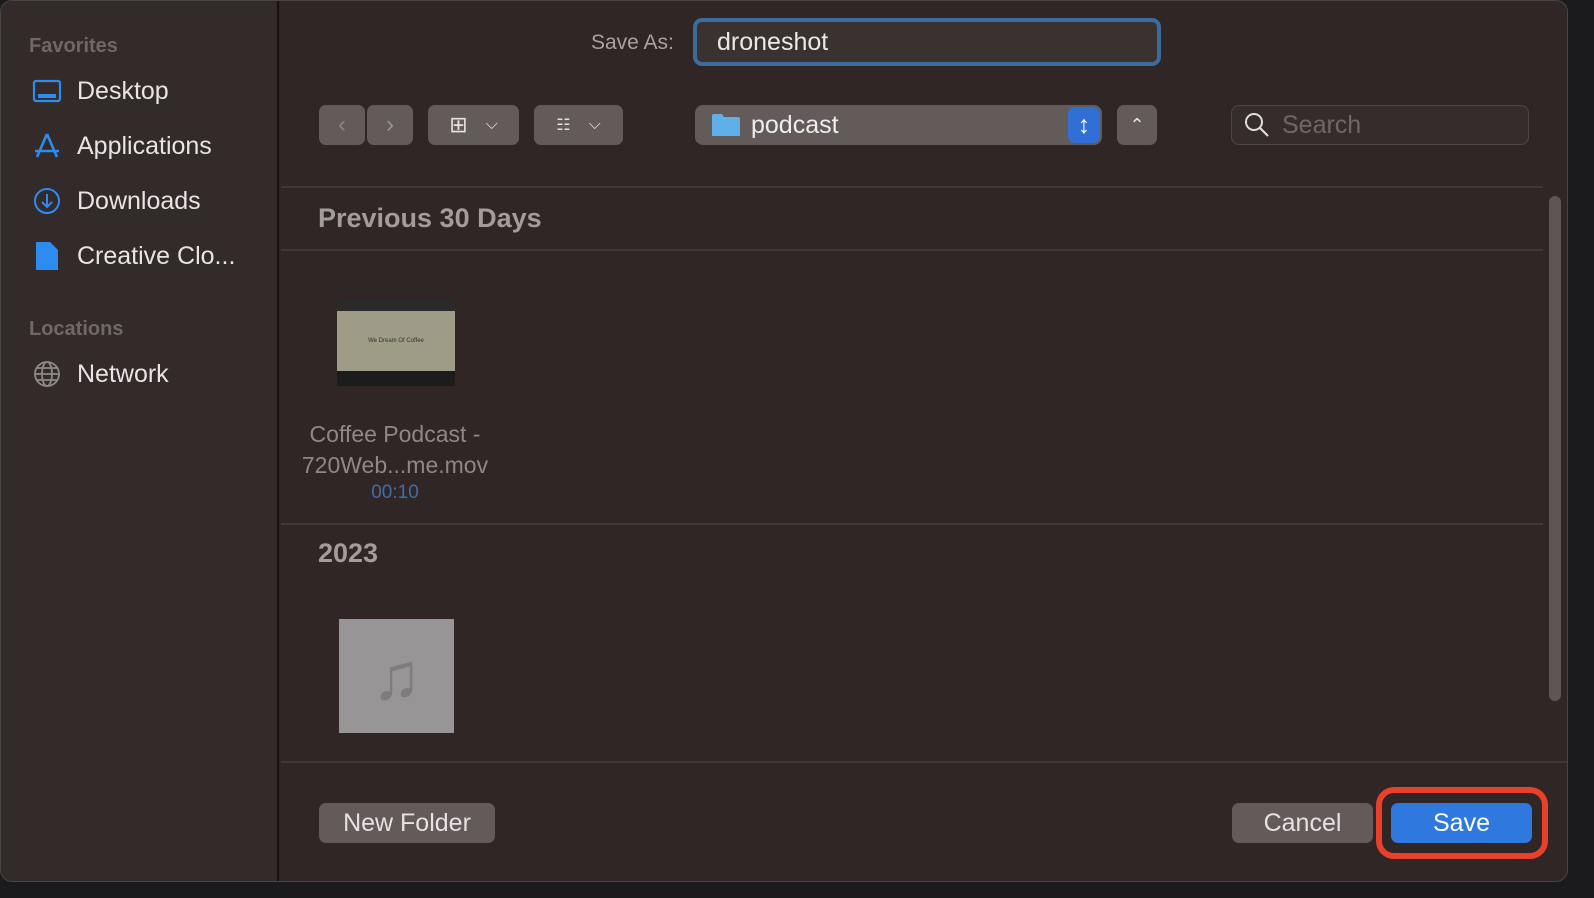 This screenshot has width=1594, height=898. What do you see at coordinates (458, 124) in the screenshot?
I see `grid-icon: ⊞` at bounding box center [458, 124].